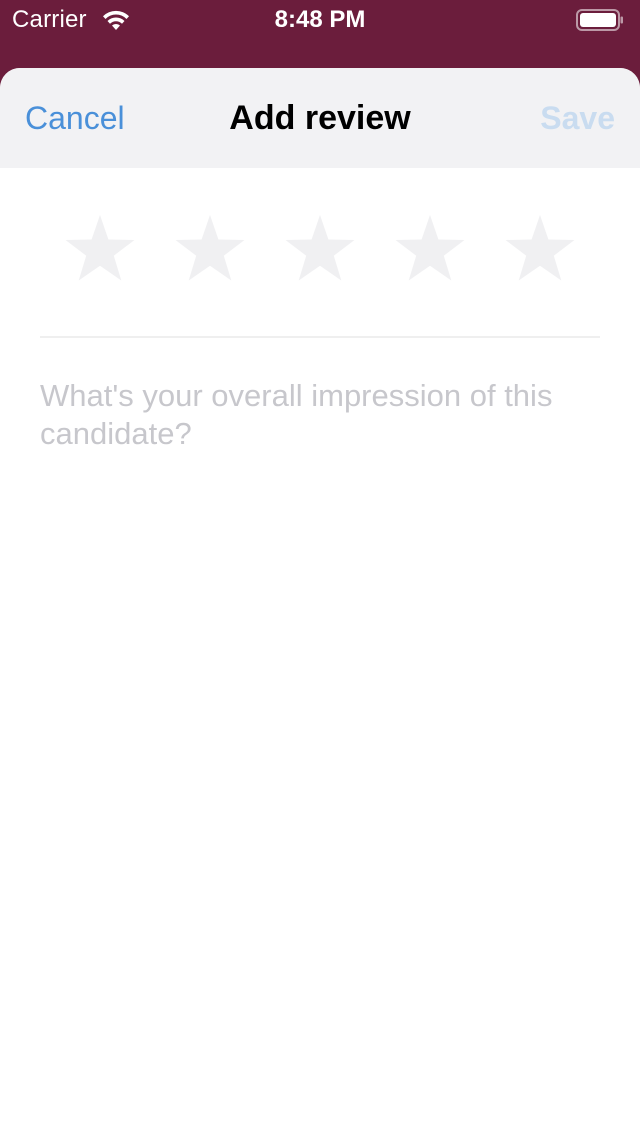 The image size is (640, 1136). Describe the element at coordinates (75, 118) in the screenshot. I see `cancel-button: Cancel` at that location.